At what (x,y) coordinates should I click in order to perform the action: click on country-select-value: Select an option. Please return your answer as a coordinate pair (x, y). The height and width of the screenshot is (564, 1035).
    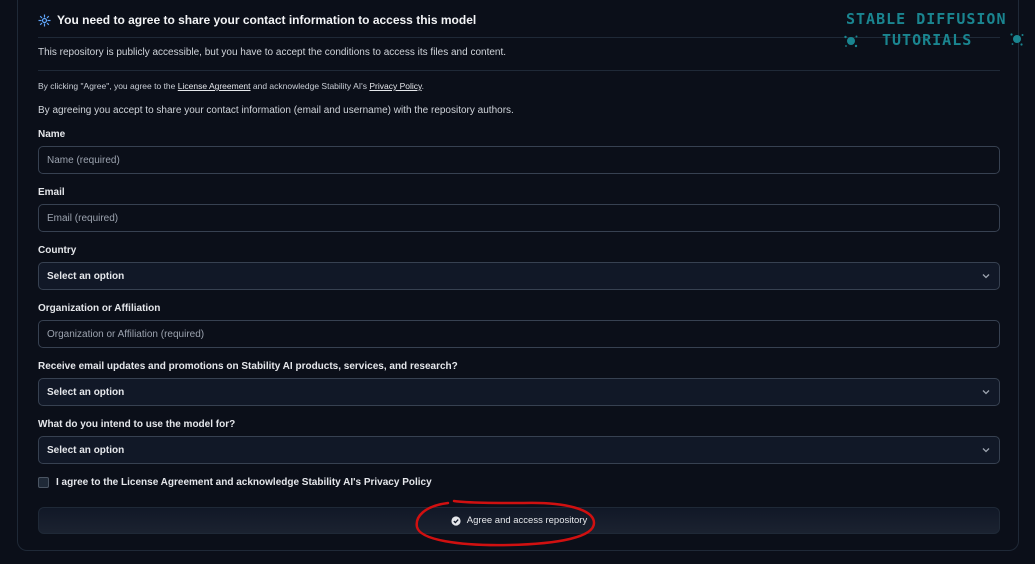
    Looking at the image, I should click on (86, 276).